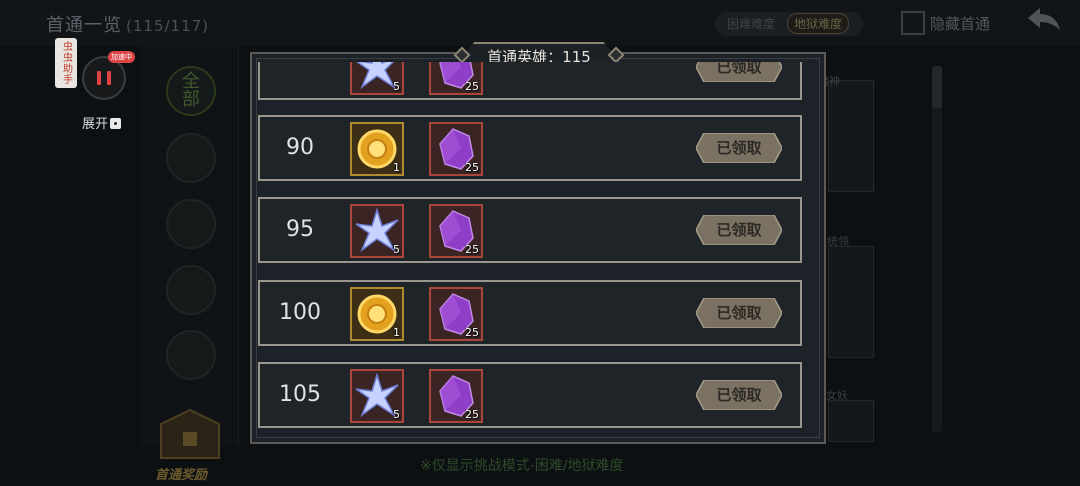 Image resolution: width=1080 pixels, height=486 pixels. What do you see at coordinates (181, 473) in the screenshot?
I see `first-clear-reward-label: 首通奖励` at bounding box center [181, 473].